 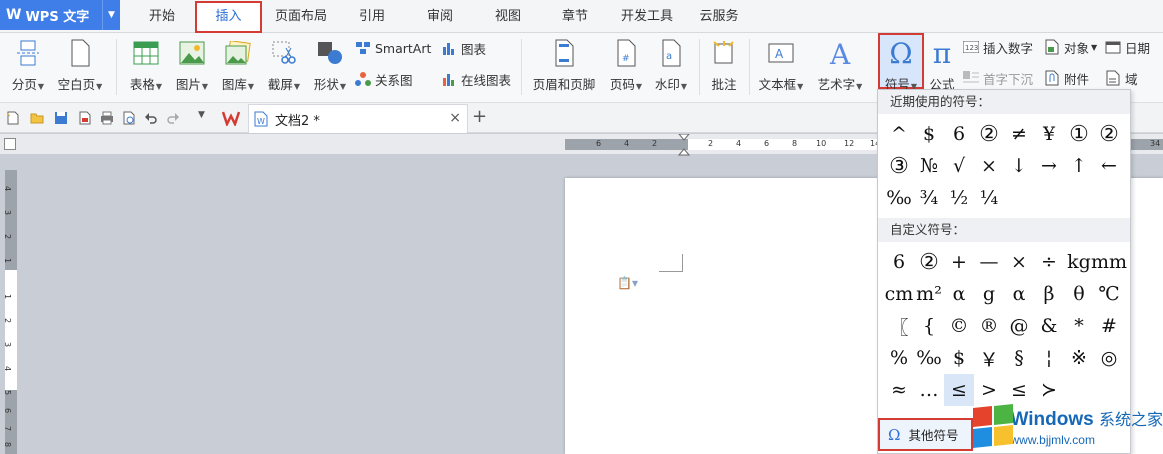 What do you see at coordinates (724, 67) in the screenshot?
I see `comment-button: 批注` at bounding box center [724, 67].